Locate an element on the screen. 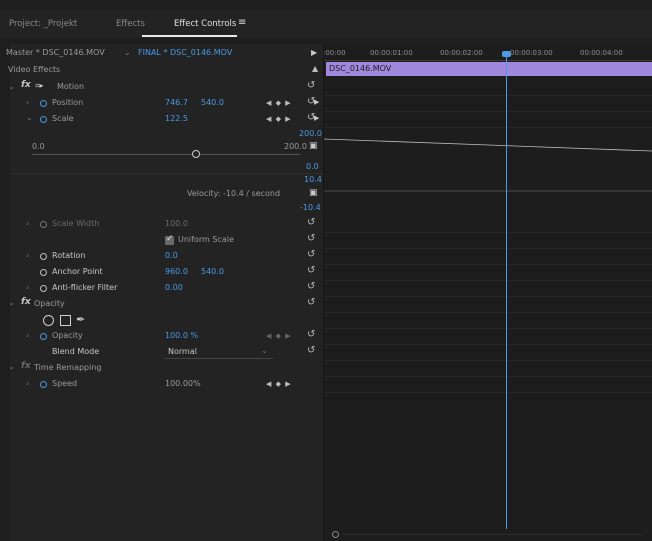 This screenshot has height=541, width=652. anti-flicker-row: › Anti-flicker Filter 0.00 ↺ is located at coordinates (166, 288).